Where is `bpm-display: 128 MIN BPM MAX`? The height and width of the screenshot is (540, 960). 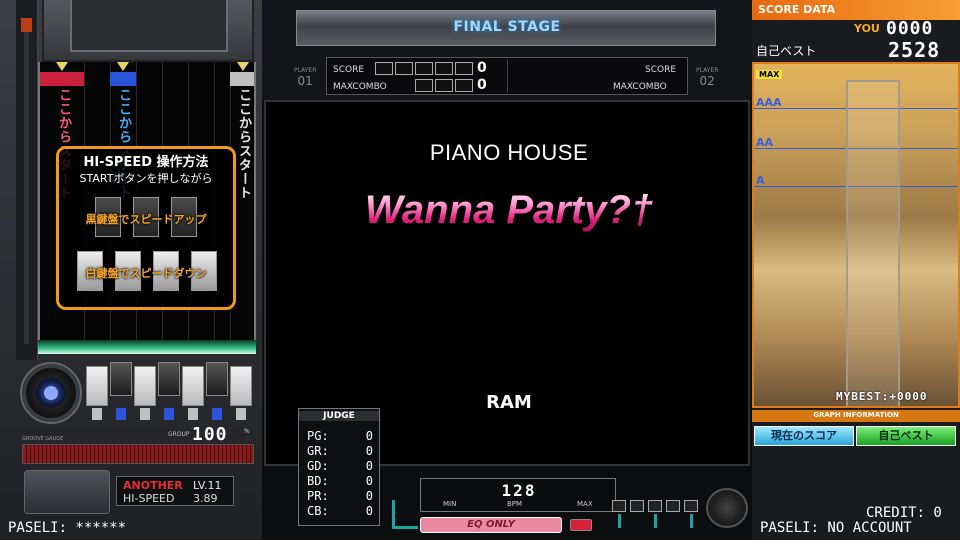 bpm-display: 128 MIN BPM MAX is located at coordinates (518, 495).